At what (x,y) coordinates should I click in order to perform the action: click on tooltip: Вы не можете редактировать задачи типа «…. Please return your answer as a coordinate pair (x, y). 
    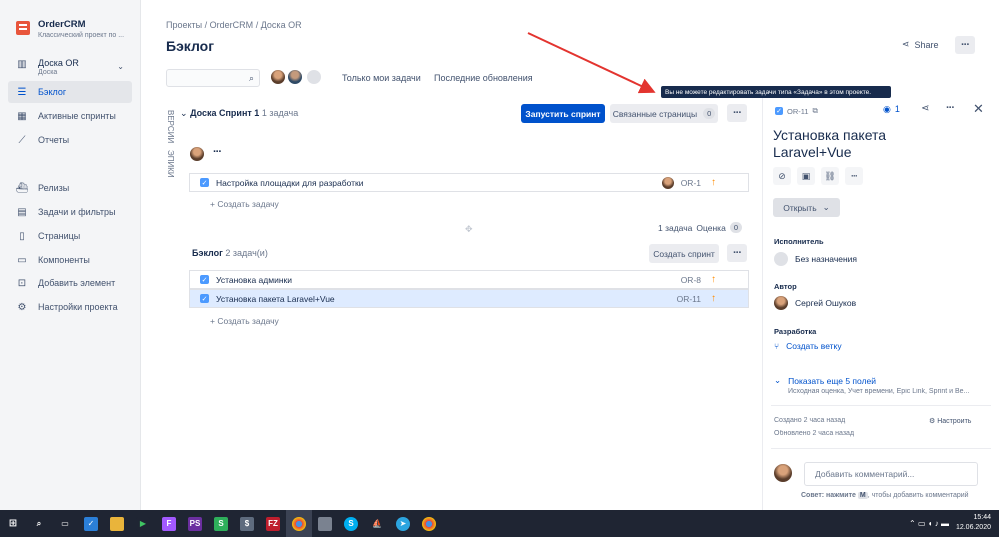
    Looking at the image, I should click on (776, 92).